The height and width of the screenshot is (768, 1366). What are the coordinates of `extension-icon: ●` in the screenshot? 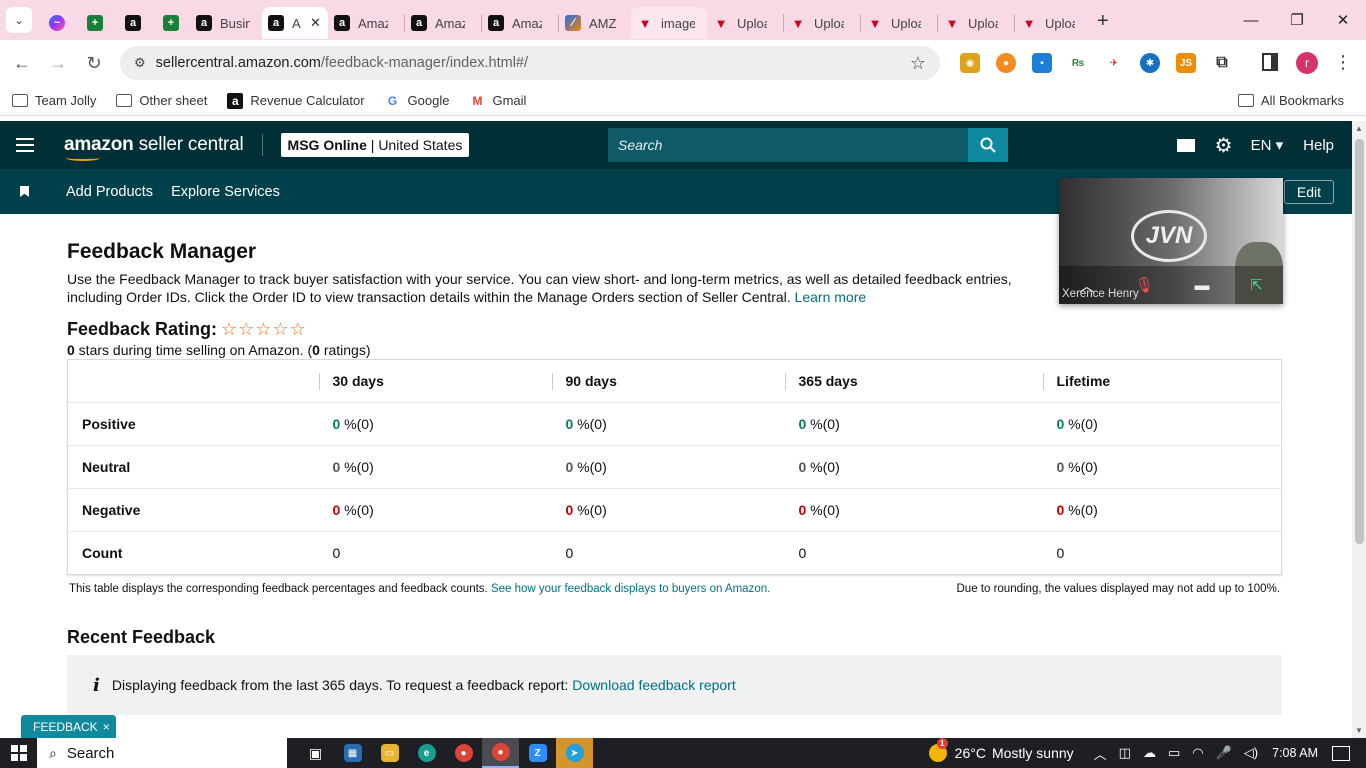 It's located at (1006, 63).